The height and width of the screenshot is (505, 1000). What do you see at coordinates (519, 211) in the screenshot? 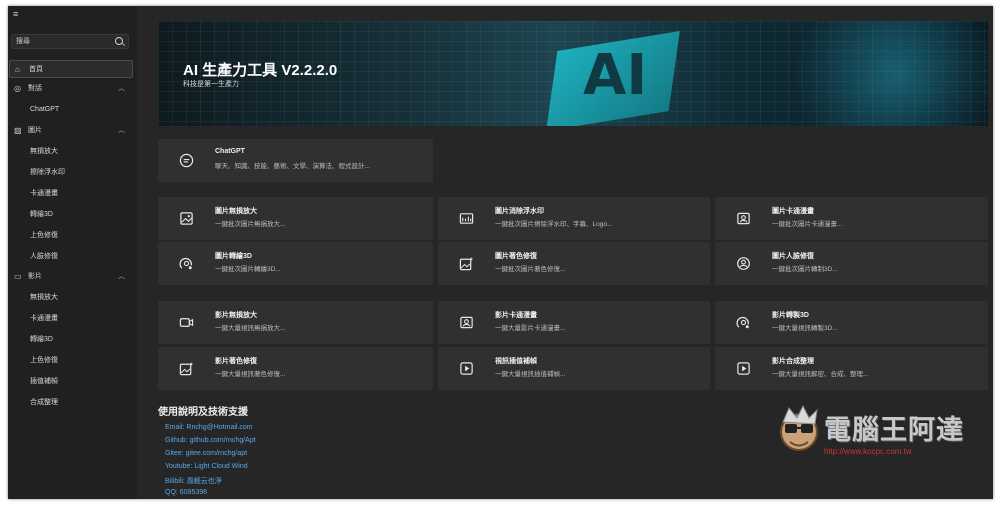
I see `card-title: 圖片消除浮水印` at bounding box center [519, 211].